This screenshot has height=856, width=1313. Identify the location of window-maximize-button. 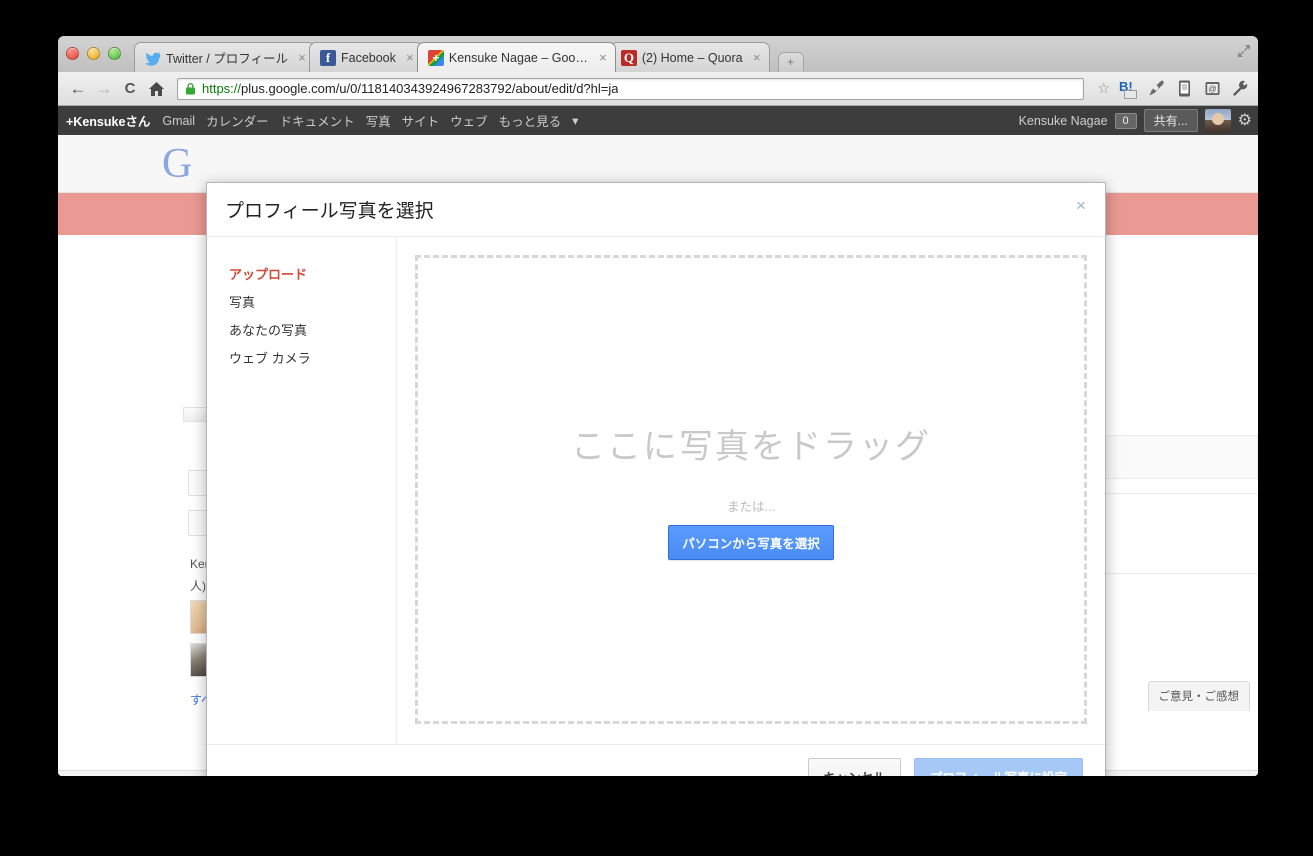
(114, 53).